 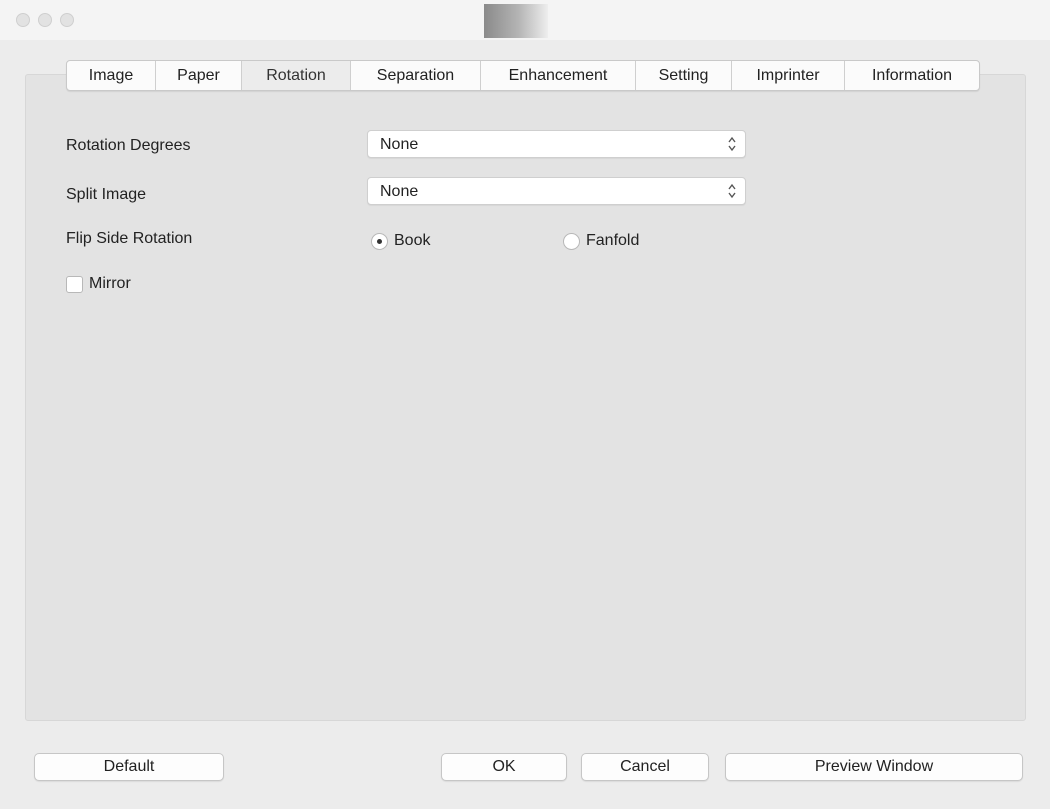 I want to click on tab-imprinter: Imprinter, so click(x=787, y=75).